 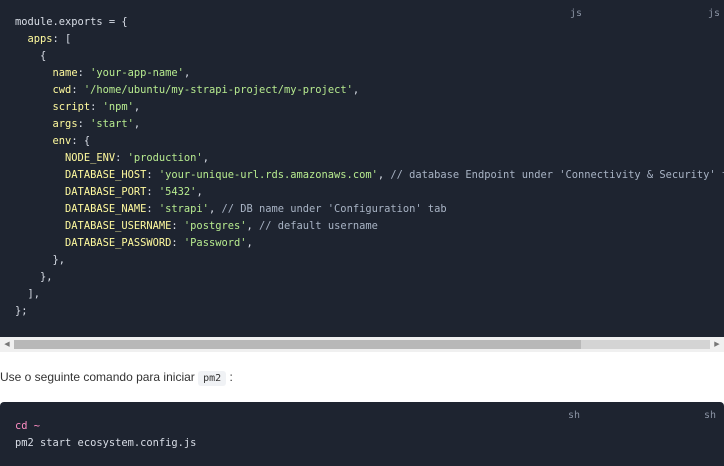 I want to click on code-punct: };, so click(x=21, y=311).